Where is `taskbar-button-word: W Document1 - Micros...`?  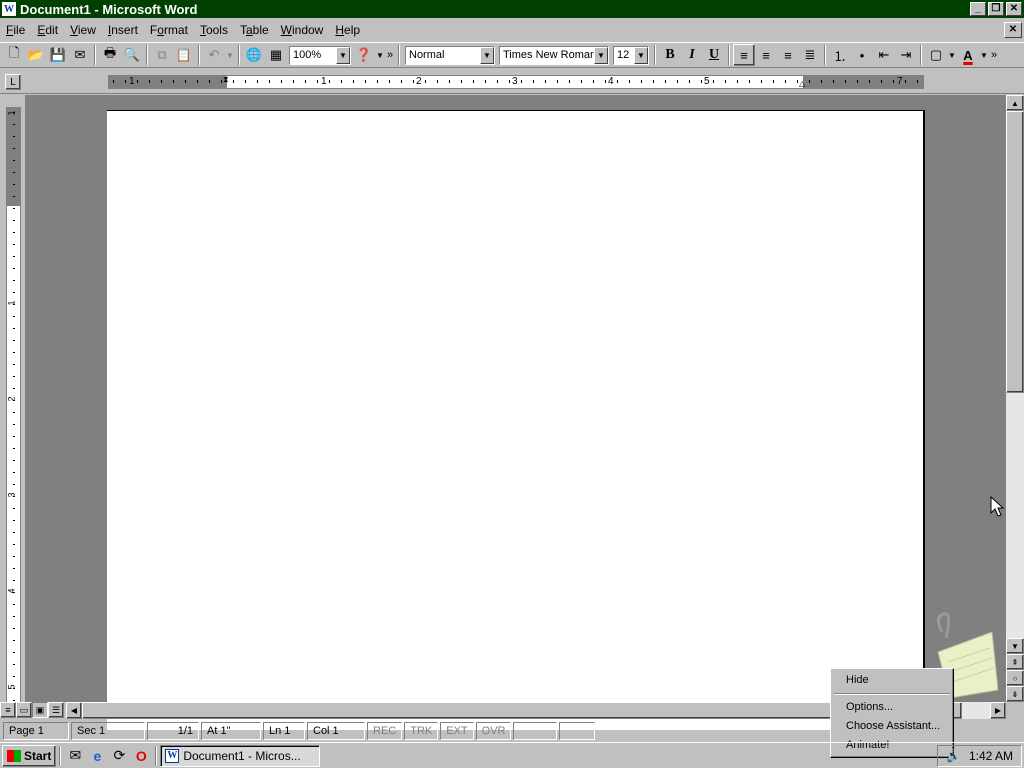
taskbar-button-word: W Document1 - Micros... is located at coordinates (240, 755).